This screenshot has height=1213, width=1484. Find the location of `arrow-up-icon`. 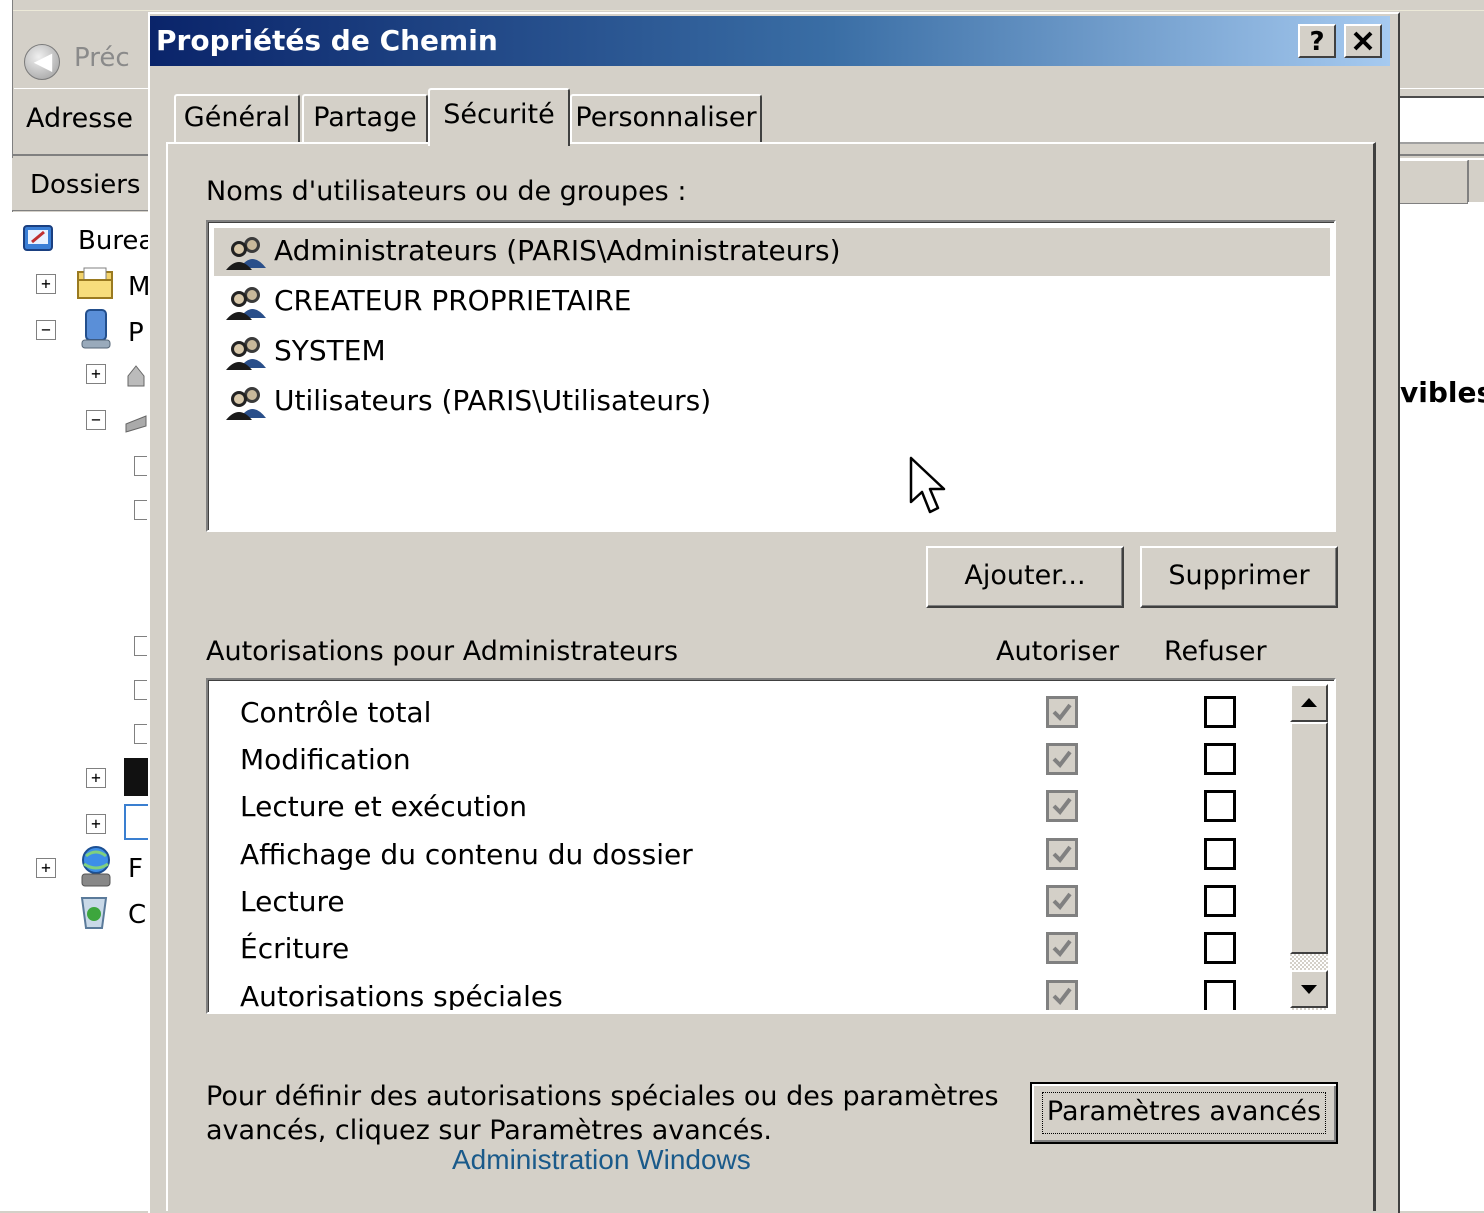

arrow-up-icon is located at coordinates (1309, 702).